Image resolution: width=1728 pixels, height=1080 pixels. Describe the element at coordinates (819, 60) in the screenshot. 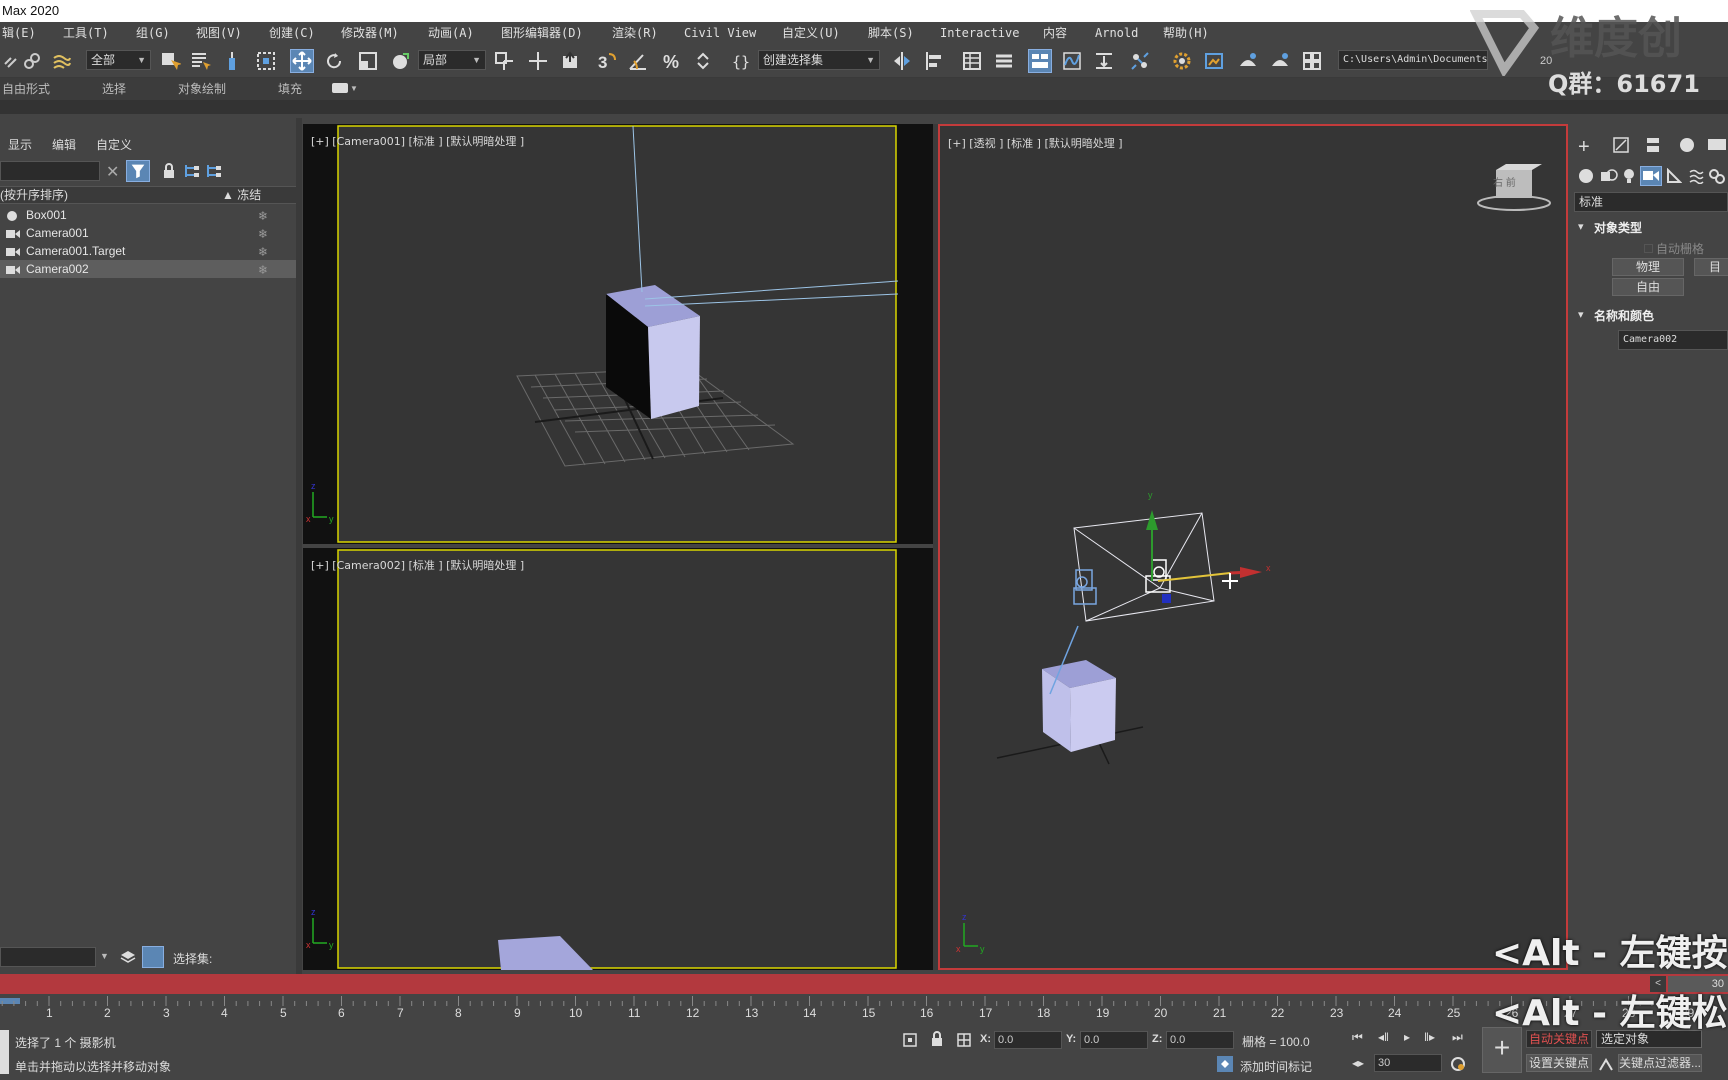

I see `named-selection-dropdown: 创建选择集 ▼` at that location.